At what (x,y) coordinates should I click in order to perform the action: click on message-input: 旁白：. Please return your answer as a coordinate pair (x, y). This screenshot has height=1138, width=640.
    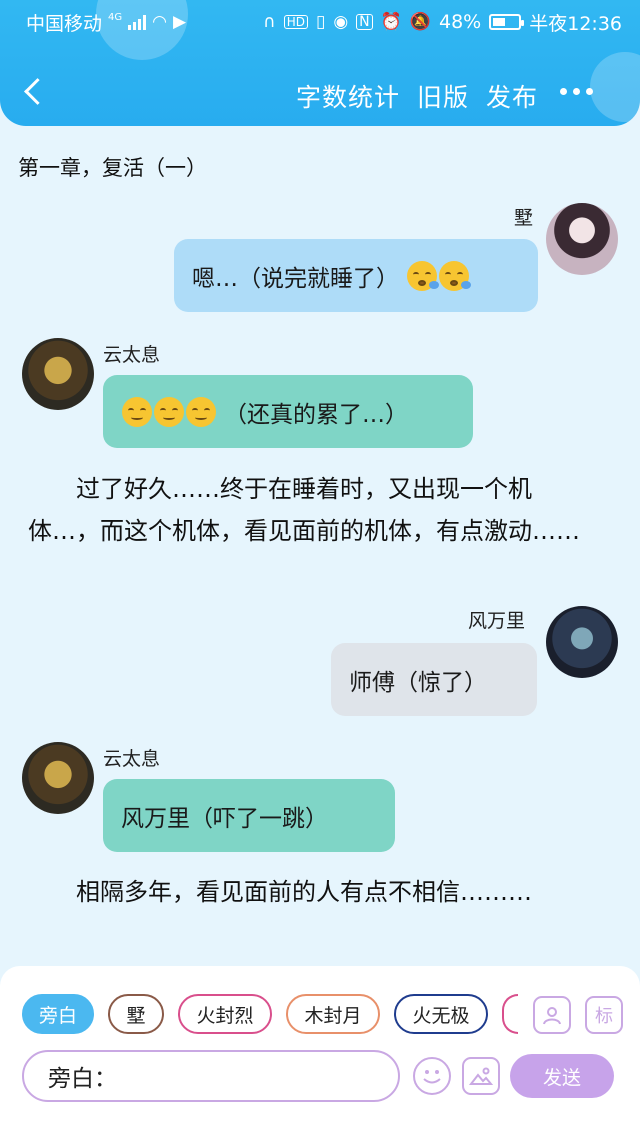
    Looking at the image, I should click on (211, 1076).